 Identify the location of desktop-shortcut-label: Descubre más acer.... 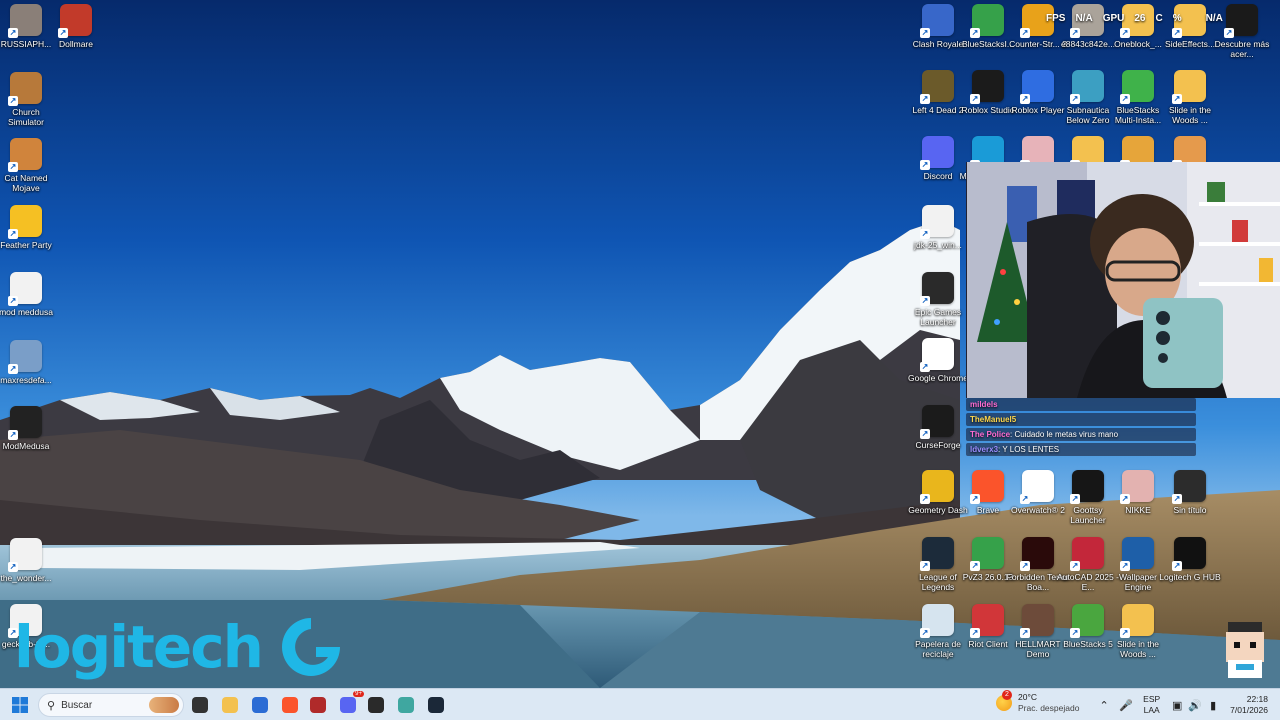
(1242, 49).